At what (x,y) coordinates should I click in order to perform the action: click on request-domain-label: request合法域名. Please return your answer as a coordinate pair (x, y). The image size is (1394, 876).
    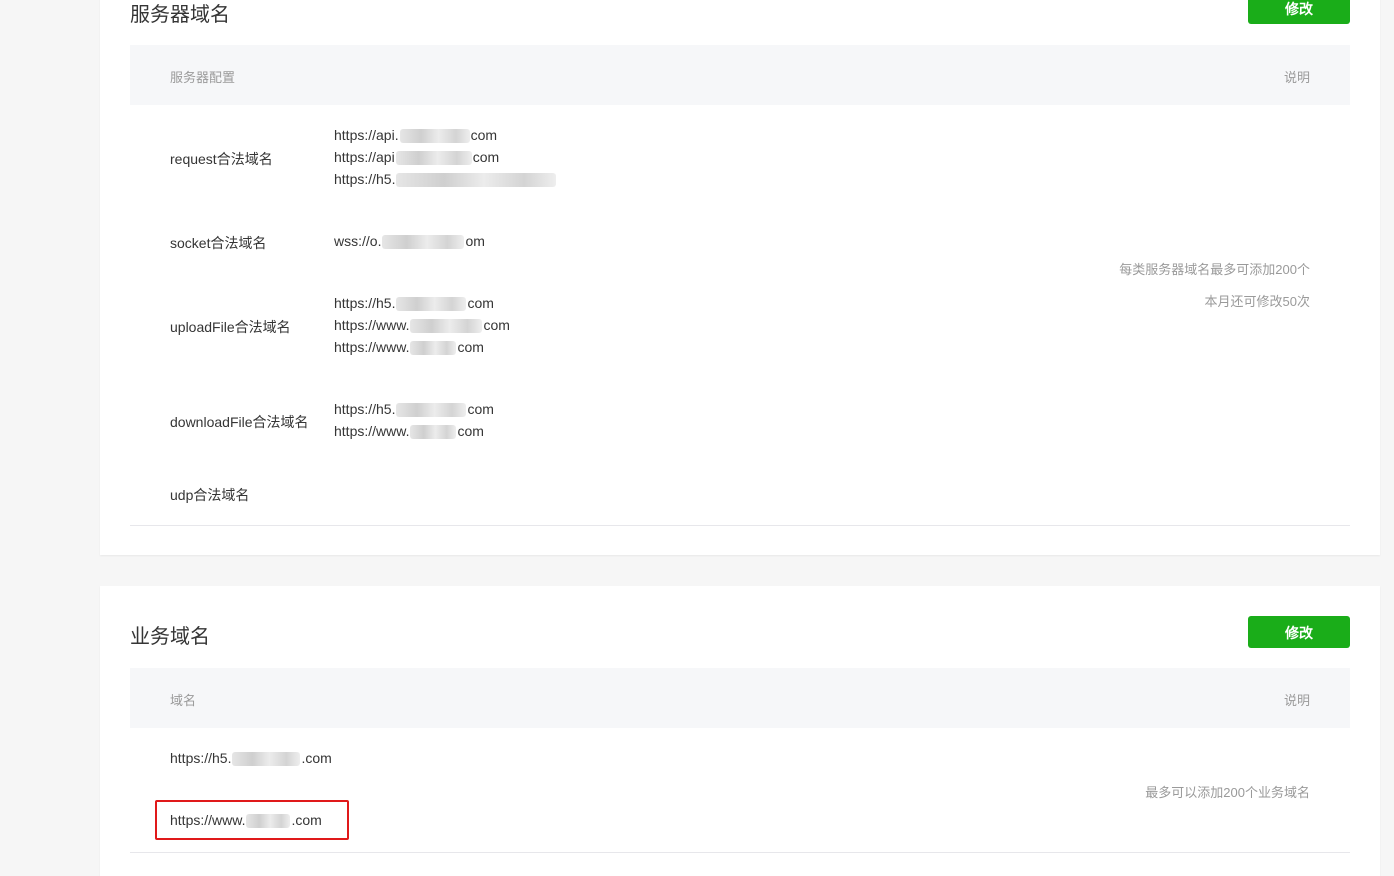
    Looking at the image, I should click on (221, 159).